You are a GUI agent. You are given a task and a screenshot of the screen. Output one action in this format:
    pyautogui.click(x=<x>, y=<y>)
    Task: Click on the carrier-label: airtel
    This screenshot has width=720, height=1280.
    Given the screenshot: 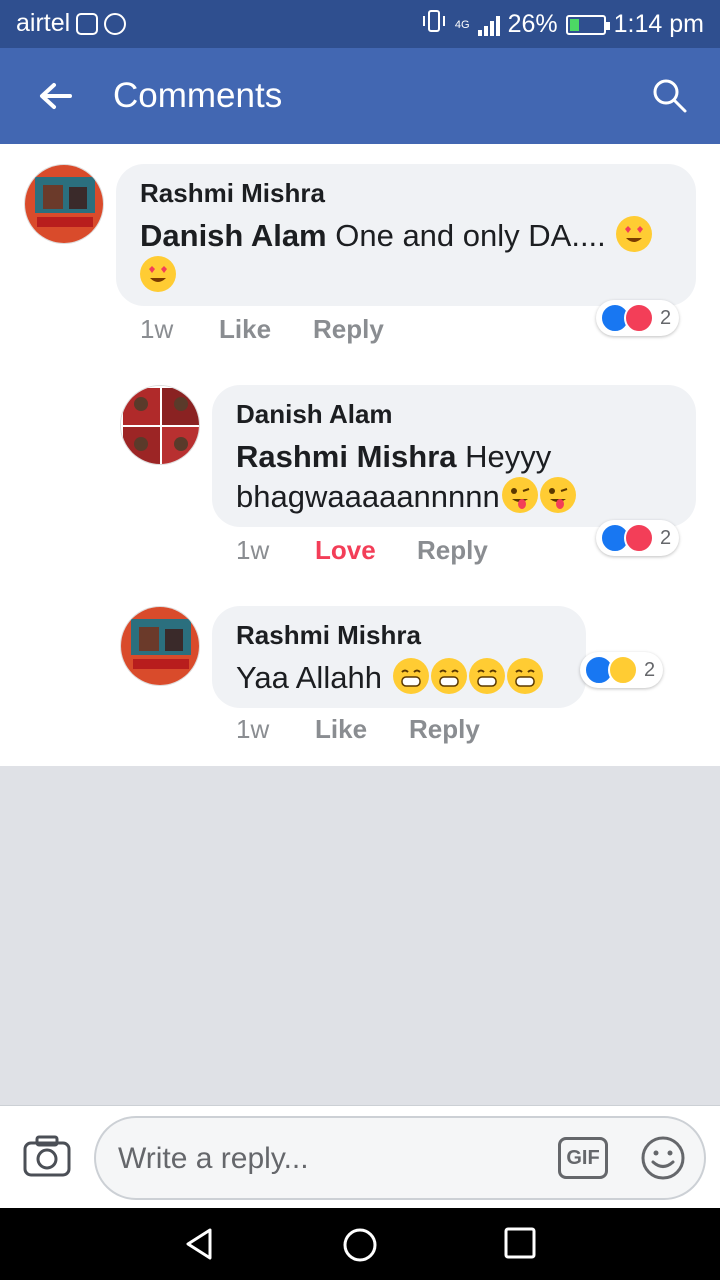 What is the action you would take?
    pyautogui.click(x=43, y=23)
    